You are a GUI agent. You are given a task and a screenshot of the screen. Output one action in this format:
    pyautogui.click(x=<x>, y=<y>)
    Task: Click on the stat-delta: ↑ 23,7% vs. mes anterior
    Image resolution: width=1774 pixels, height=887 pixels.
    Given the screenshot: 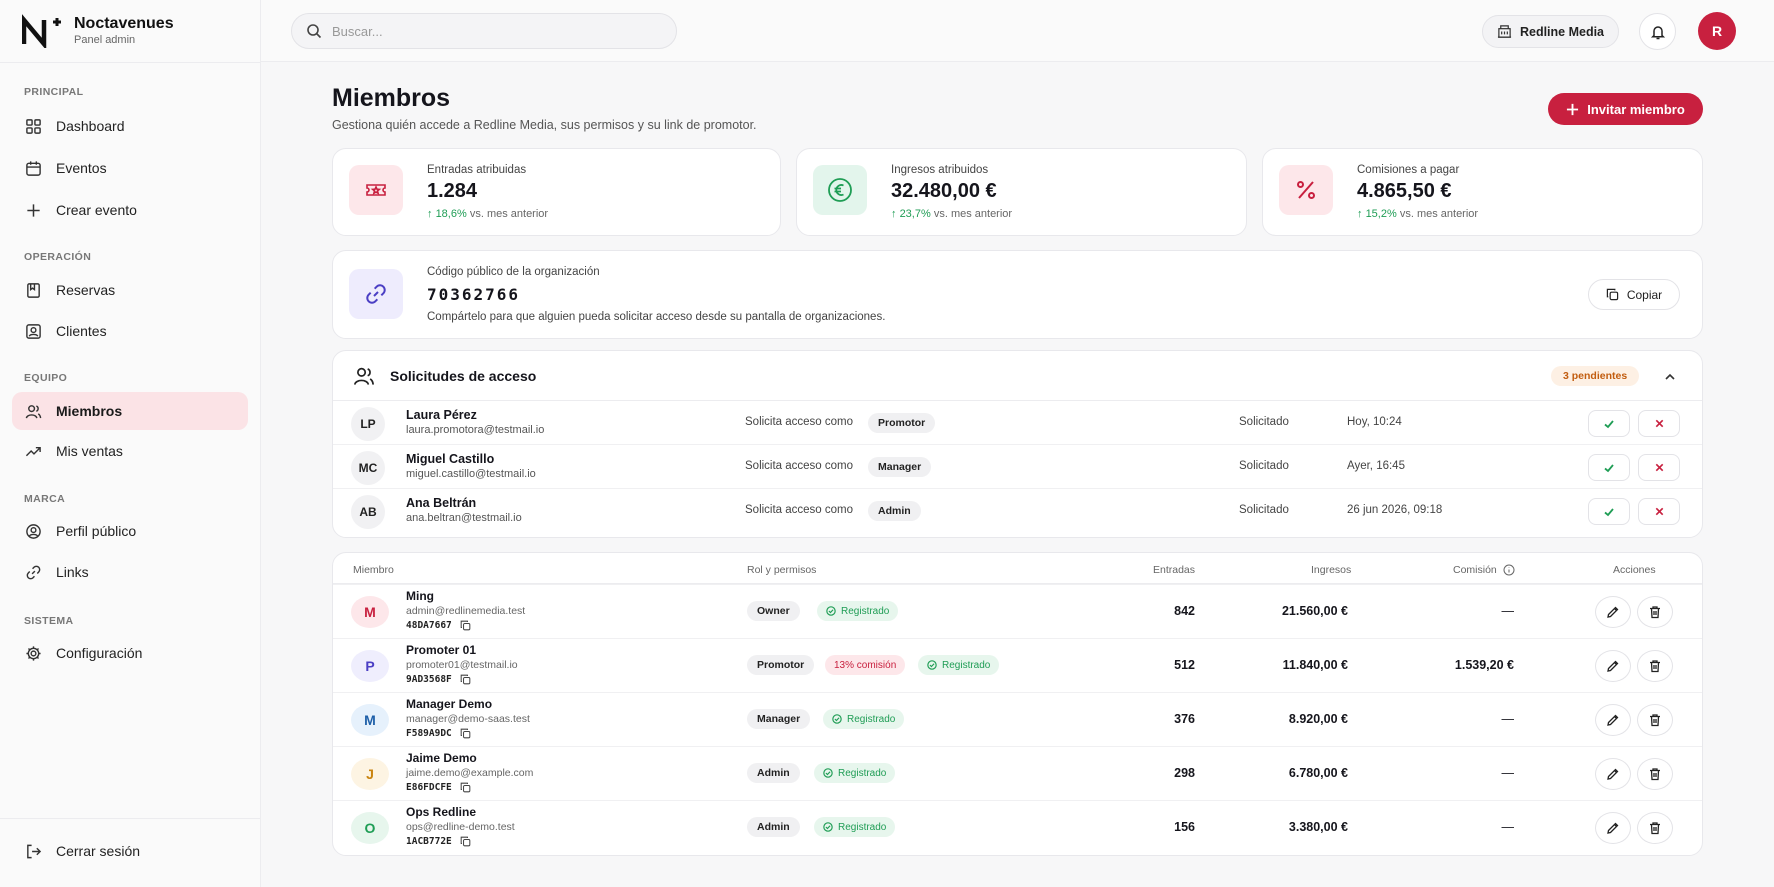 What is the action you would take?
    pyautogui.click(x=952, y=214)
    